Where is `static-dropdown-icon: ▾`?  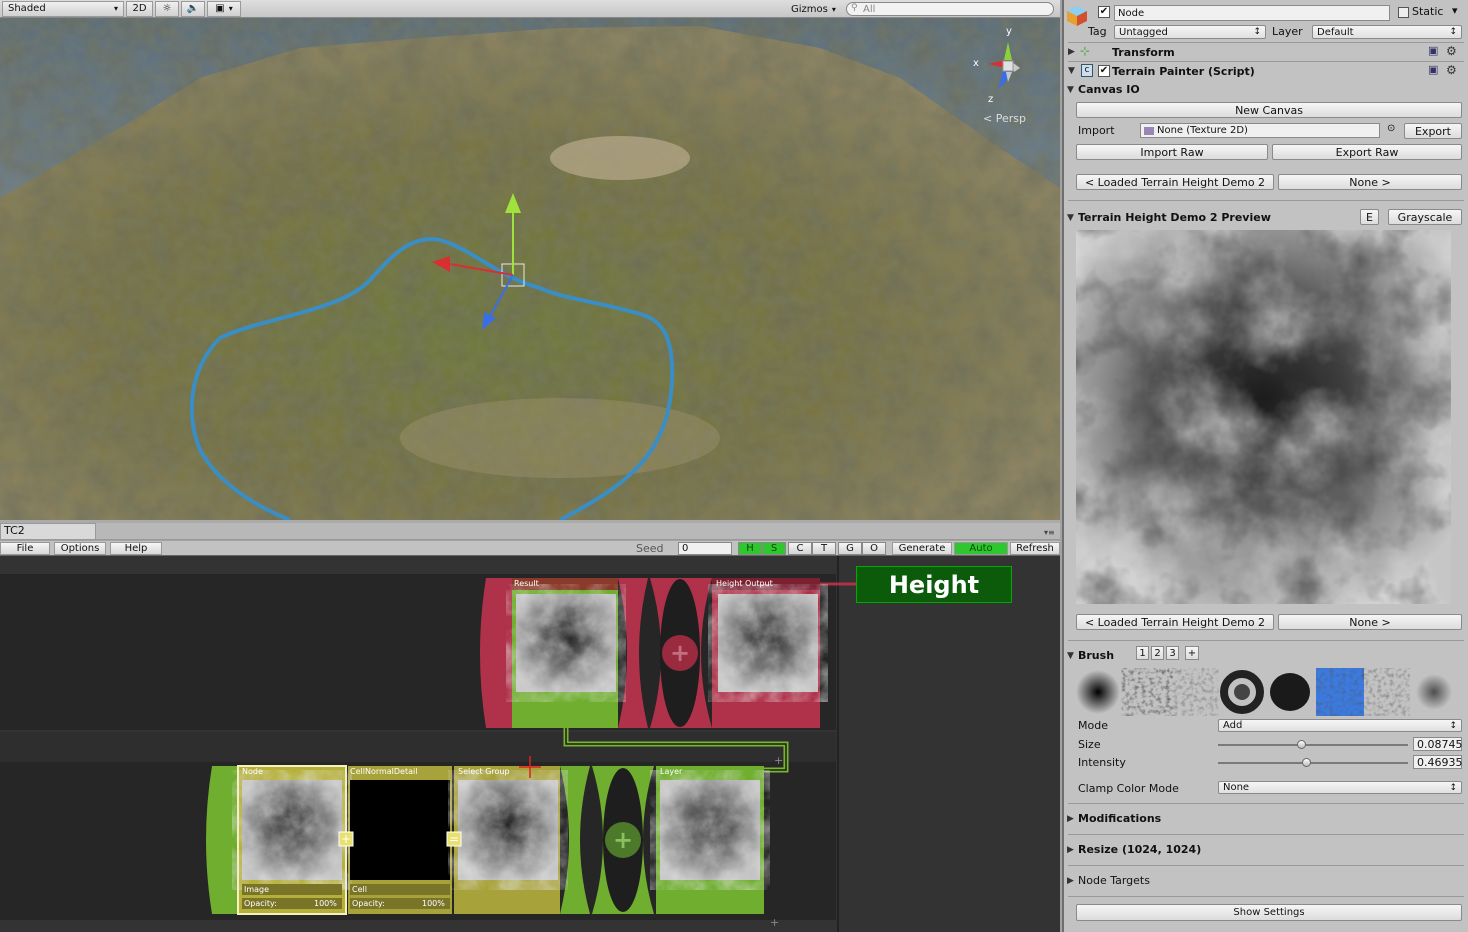 static-dropdown-icon: ▾ is located at coordinates (1455, 10).